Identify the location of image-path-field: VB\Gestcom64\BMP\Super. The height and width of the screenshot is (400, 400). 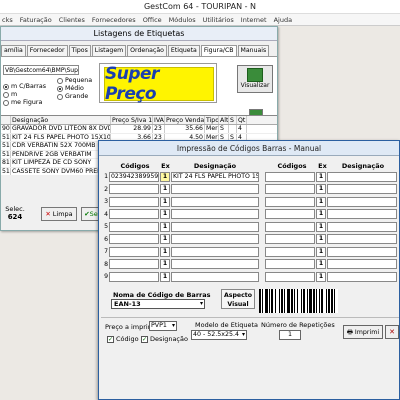
(41, 70).